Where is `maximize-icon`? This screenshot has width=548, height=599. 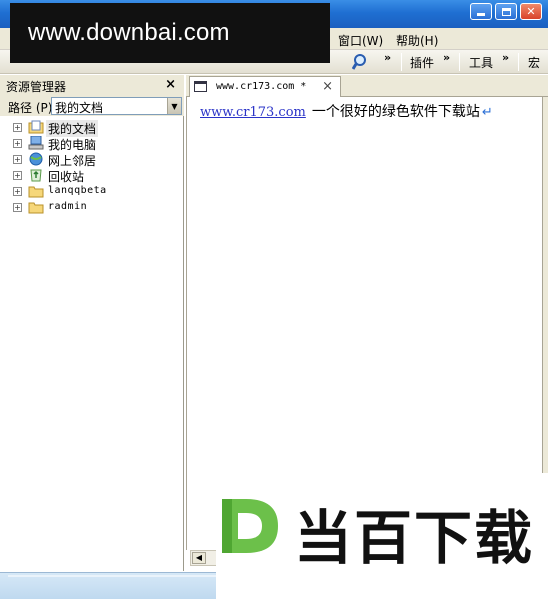
maximize-icon is located at coordinates (506, 11).